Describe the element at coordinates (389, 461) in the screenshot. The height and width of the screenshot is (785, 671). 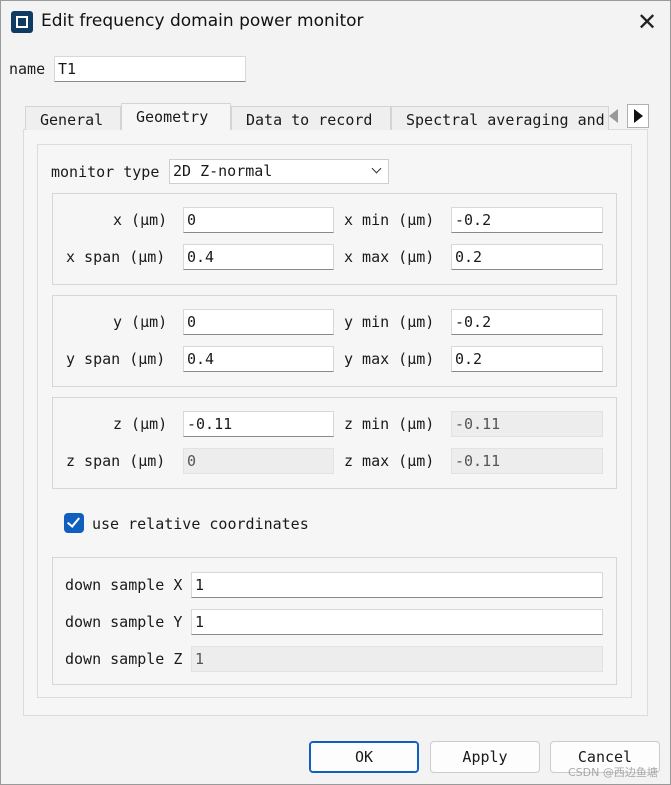
I see `z-max-label: z max (μm)` at that location.